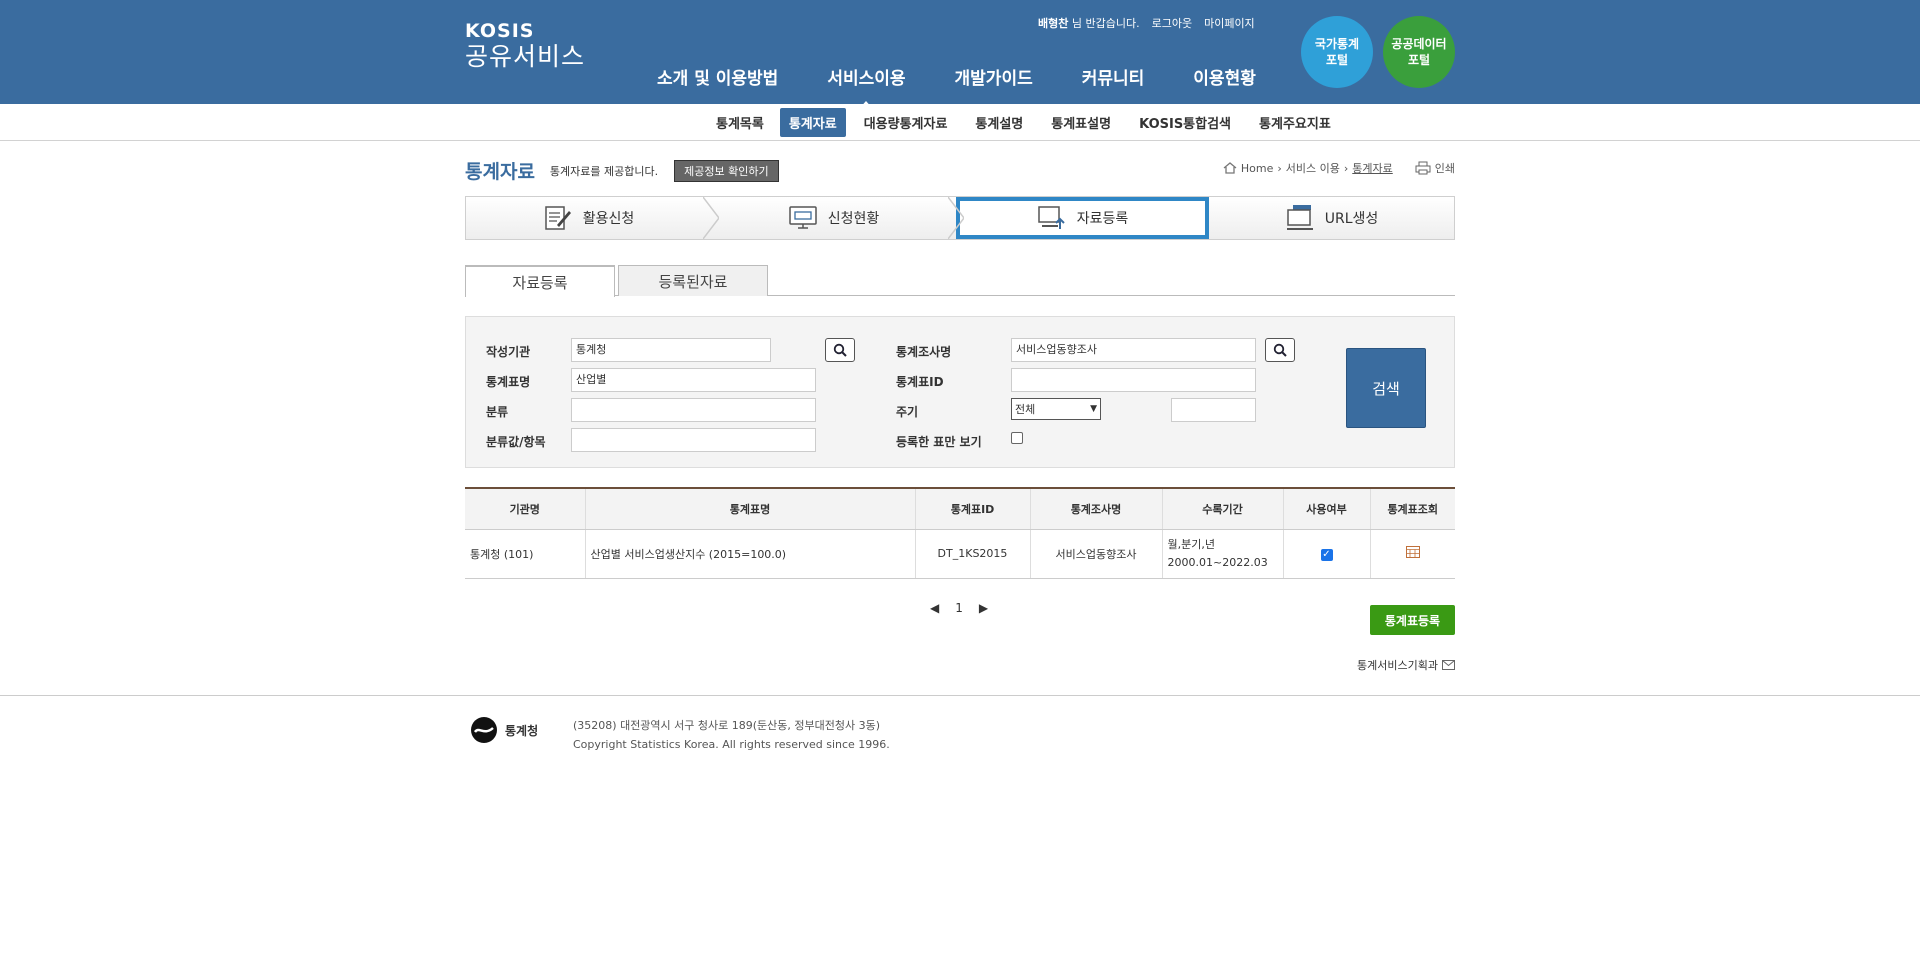 Image resolution: width=1920 pixels, height=975 pixels. I want to click on pagination: ◀ 1 ▶, so click(959, 608).